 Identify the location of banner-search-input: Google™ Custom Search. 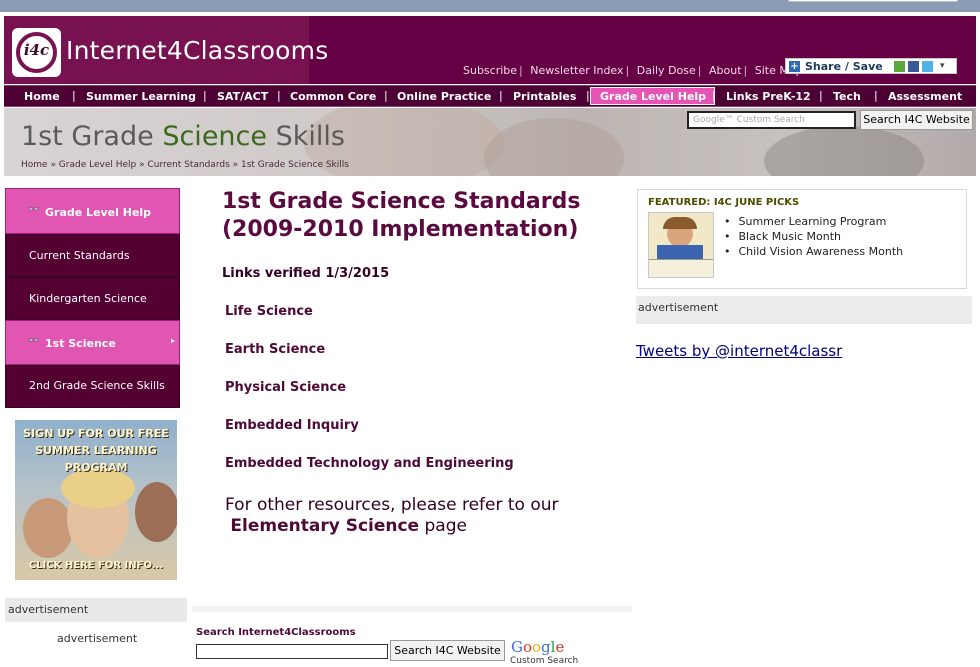
(771, 120).